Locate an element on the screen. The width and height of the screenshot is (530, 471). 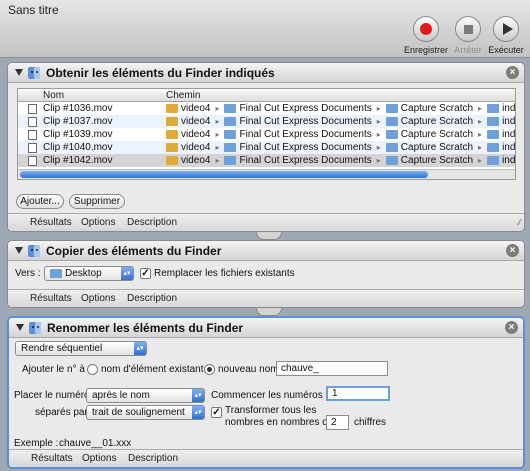
place-number-popup: après le nom ▴▾ is located at coordinates (145, 395).